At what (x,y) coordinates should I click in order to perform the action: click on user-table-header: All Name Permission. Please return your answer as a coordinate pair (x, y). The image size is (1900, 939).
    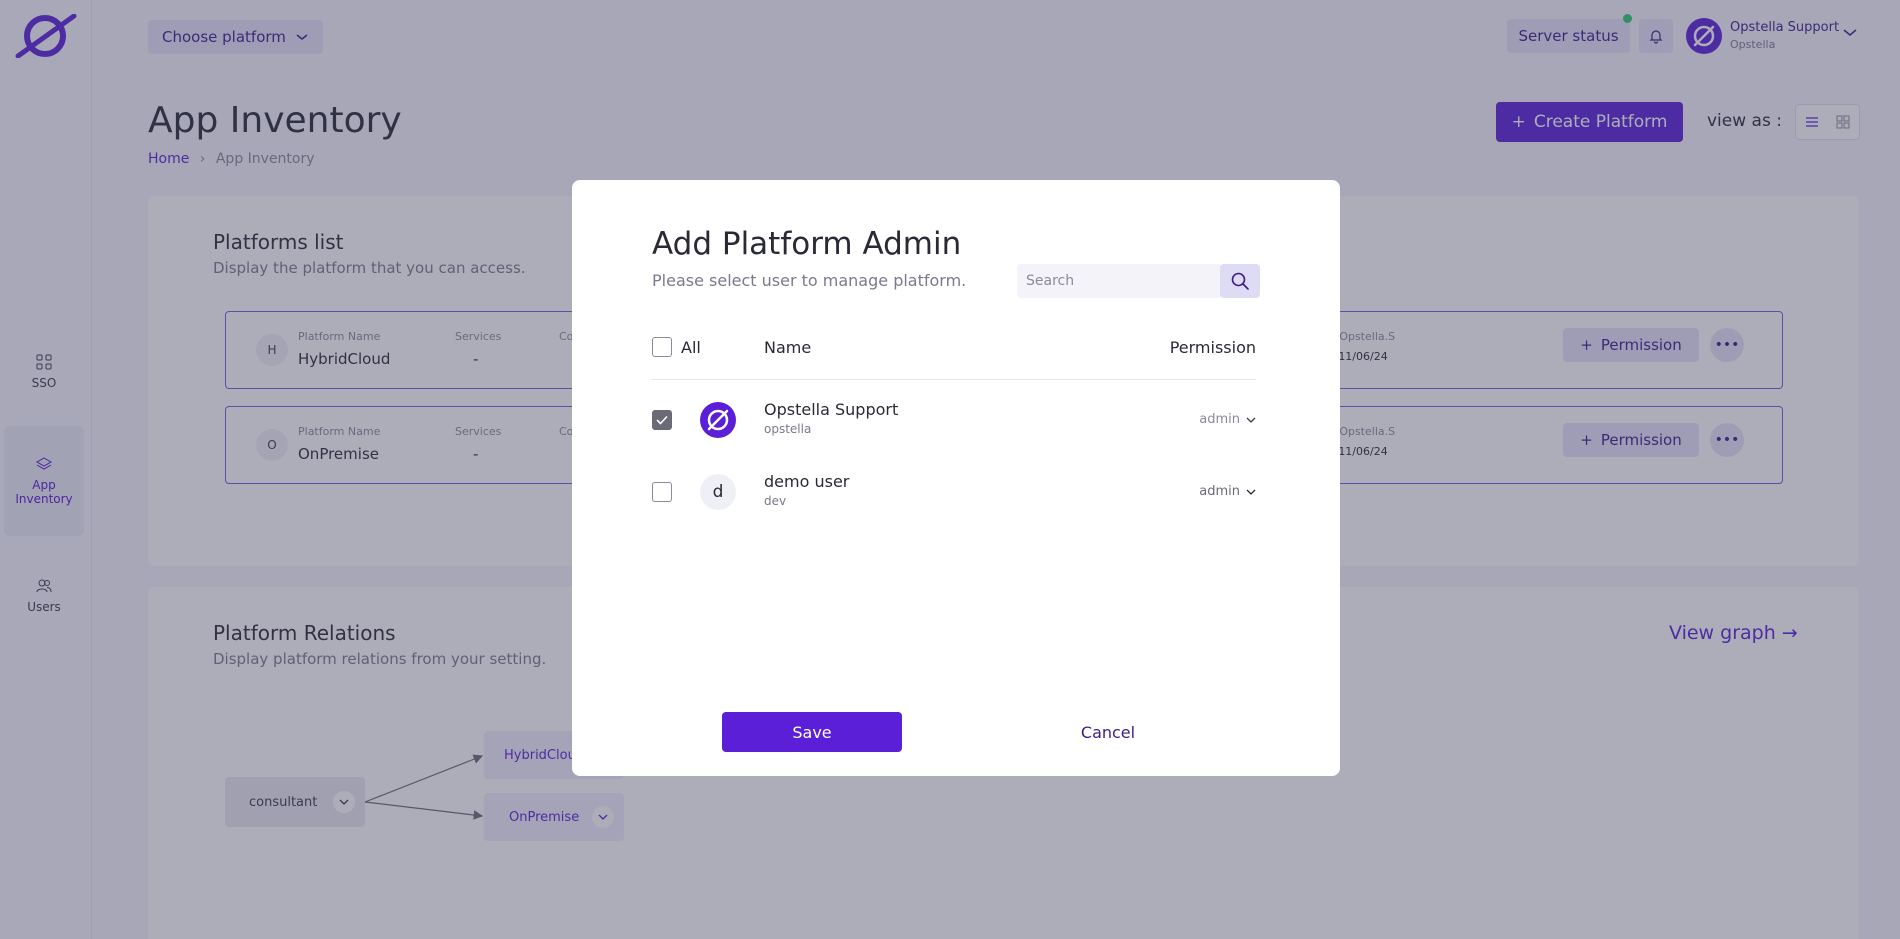
    Looking at the image, I should click on (954, 348).